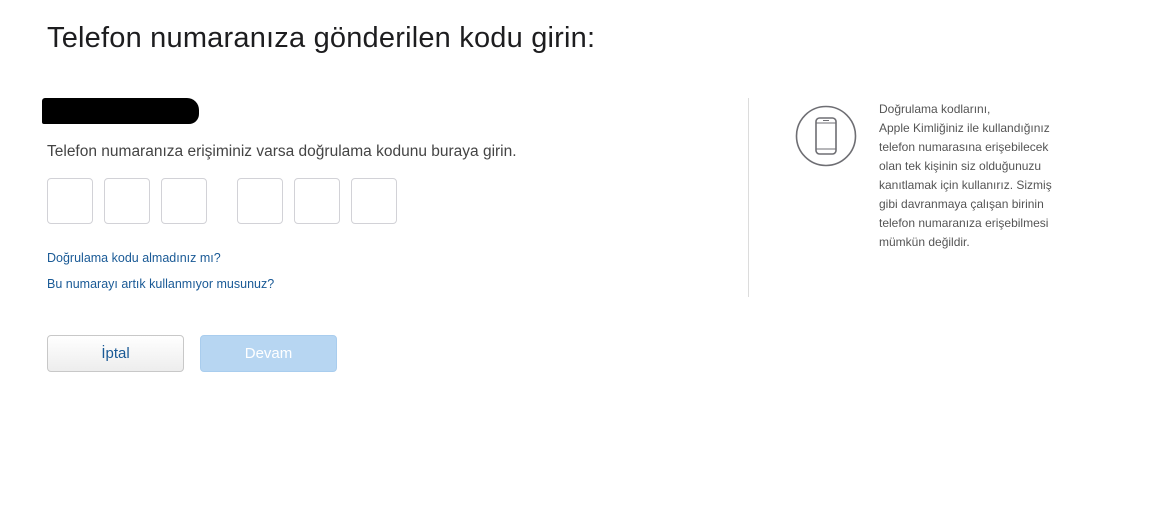  What do you see at coordinates (961, 204) in the screenshot?
I see `sidebar-text-line: gibi davranmaya çalışan birinin` at bounding box center [961, 204].